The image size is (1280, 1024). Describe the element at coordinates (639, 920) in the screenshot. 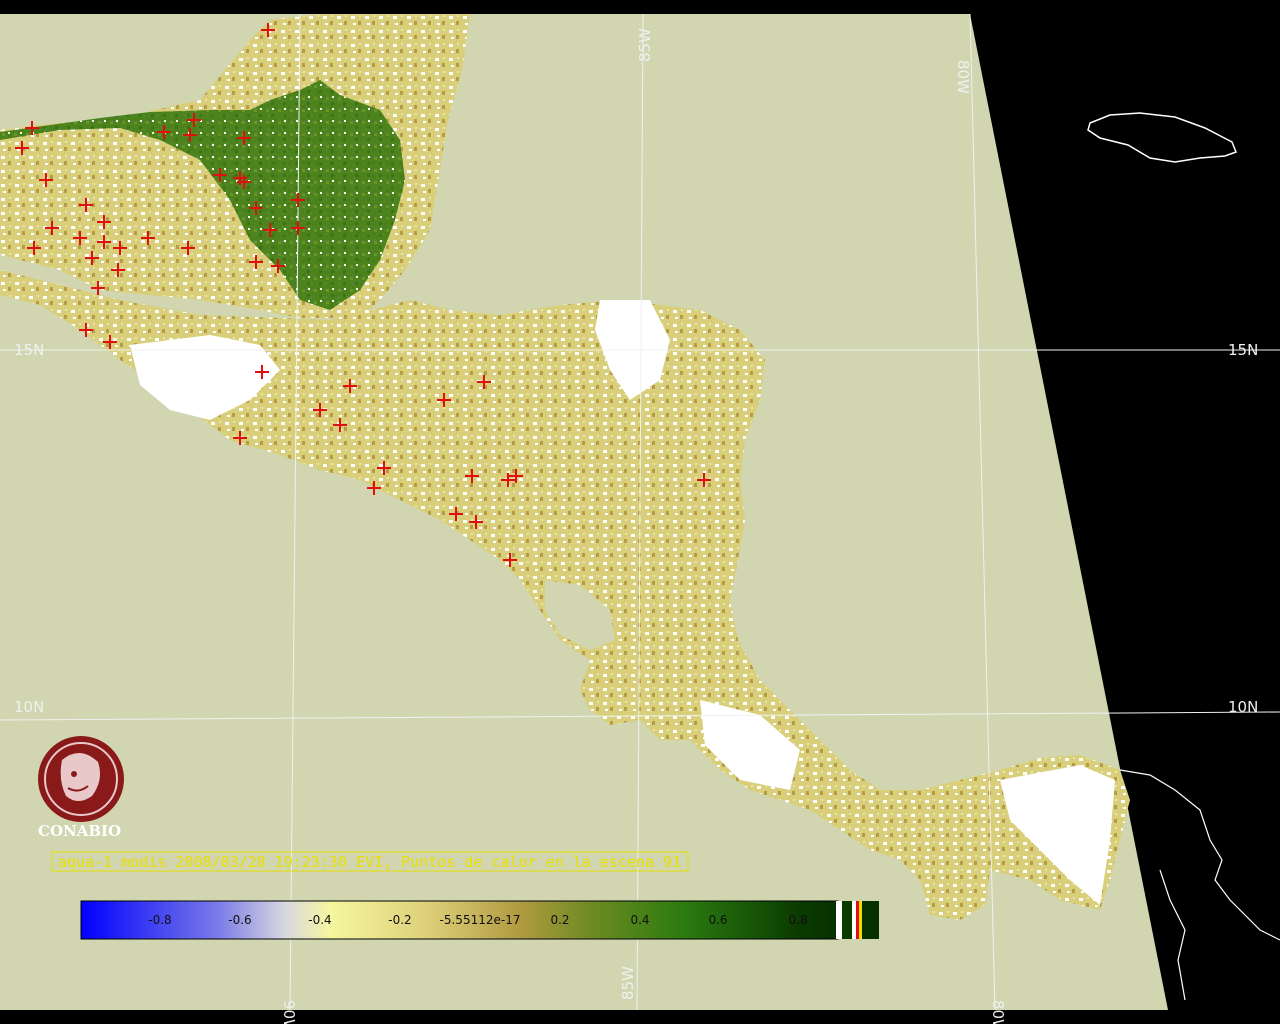

I see `colorbar-tick-label: 0.4` at that location.